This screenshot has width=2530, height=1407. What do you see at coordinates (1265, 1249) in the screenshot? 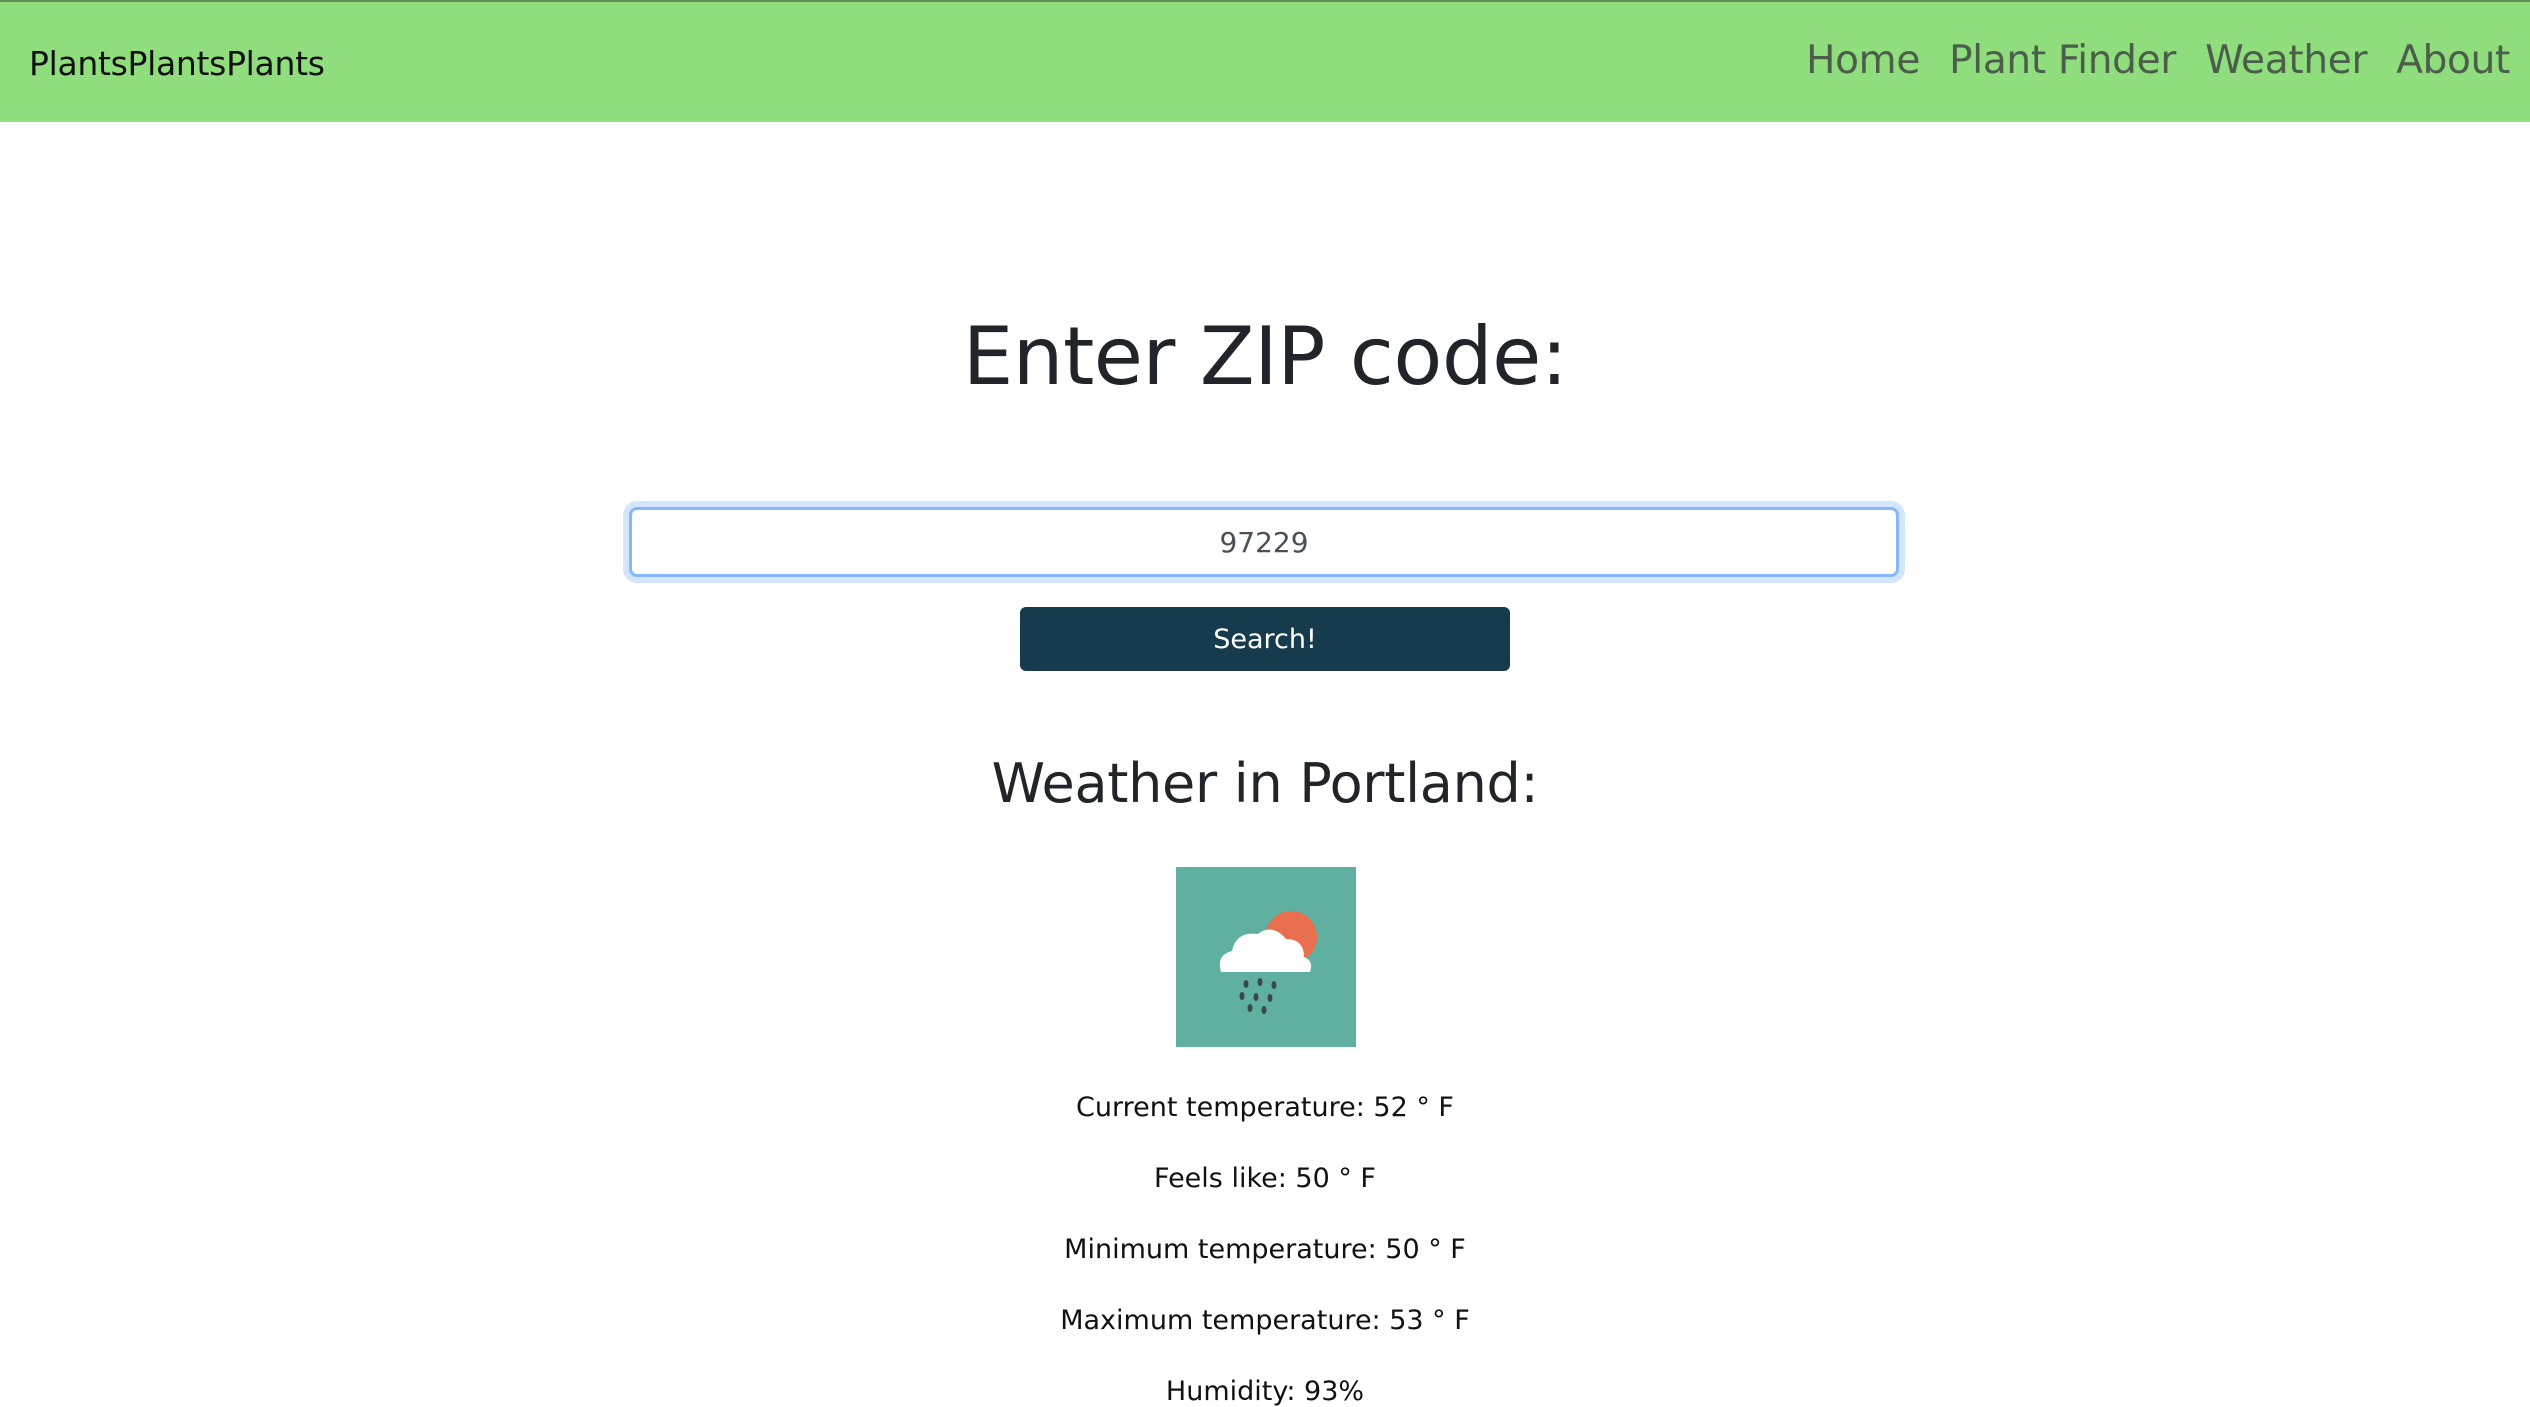
I see `minimum-temperature: Minimum temperature: 50 ° F` at bounding box center [1265, 1249].